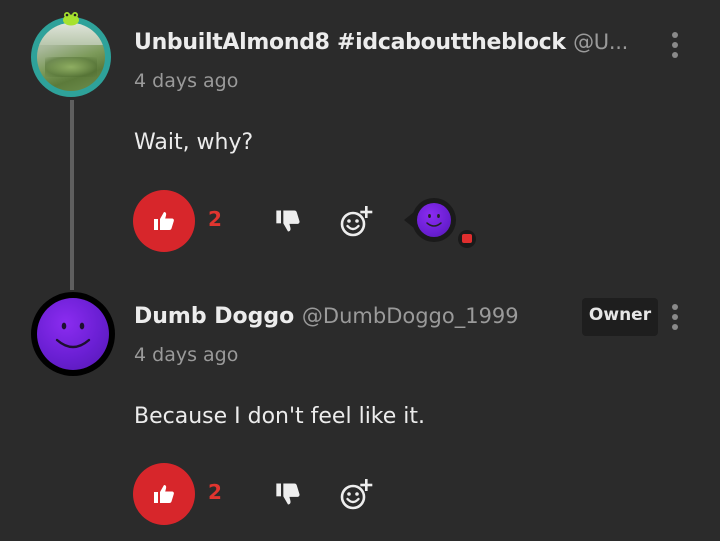 The width and height of the screenshot is (720, 541). I want to click on author-name: Dumb Doggo, so click(214, 316).